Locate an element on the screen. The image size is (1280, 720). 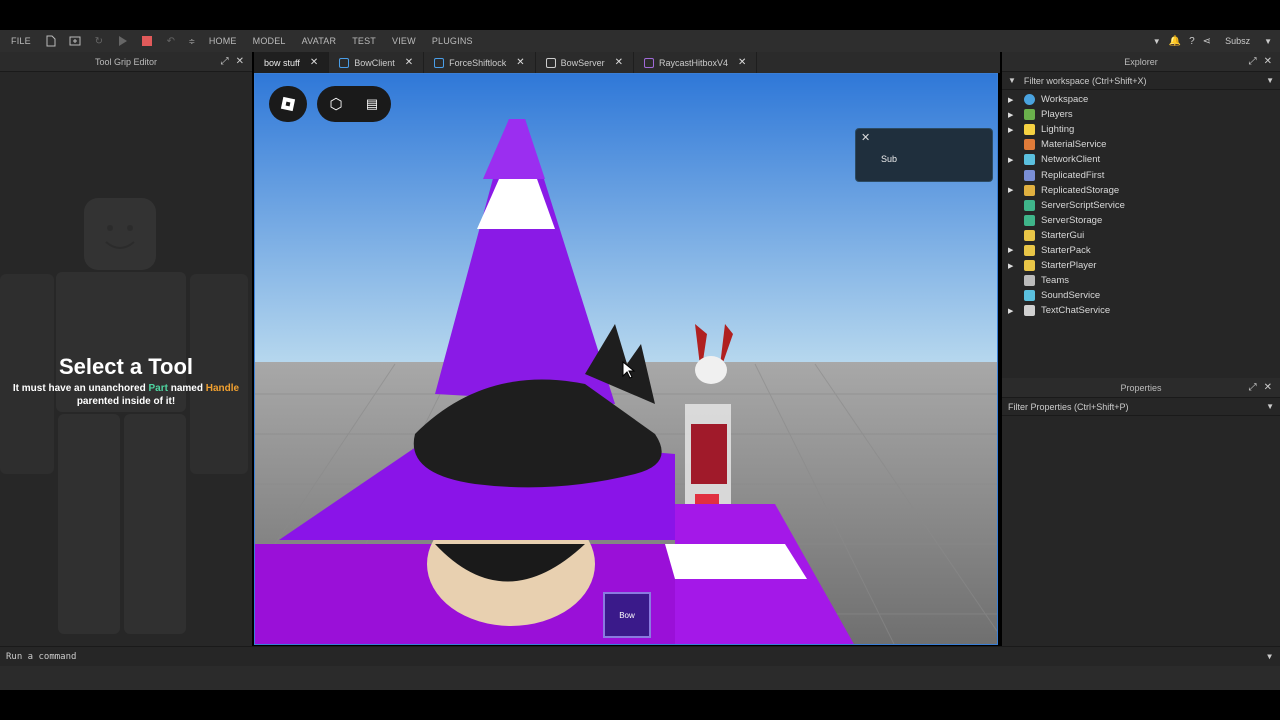
explorer-item-label: ReplicatedFirst is located at coordinates (1073, 175).